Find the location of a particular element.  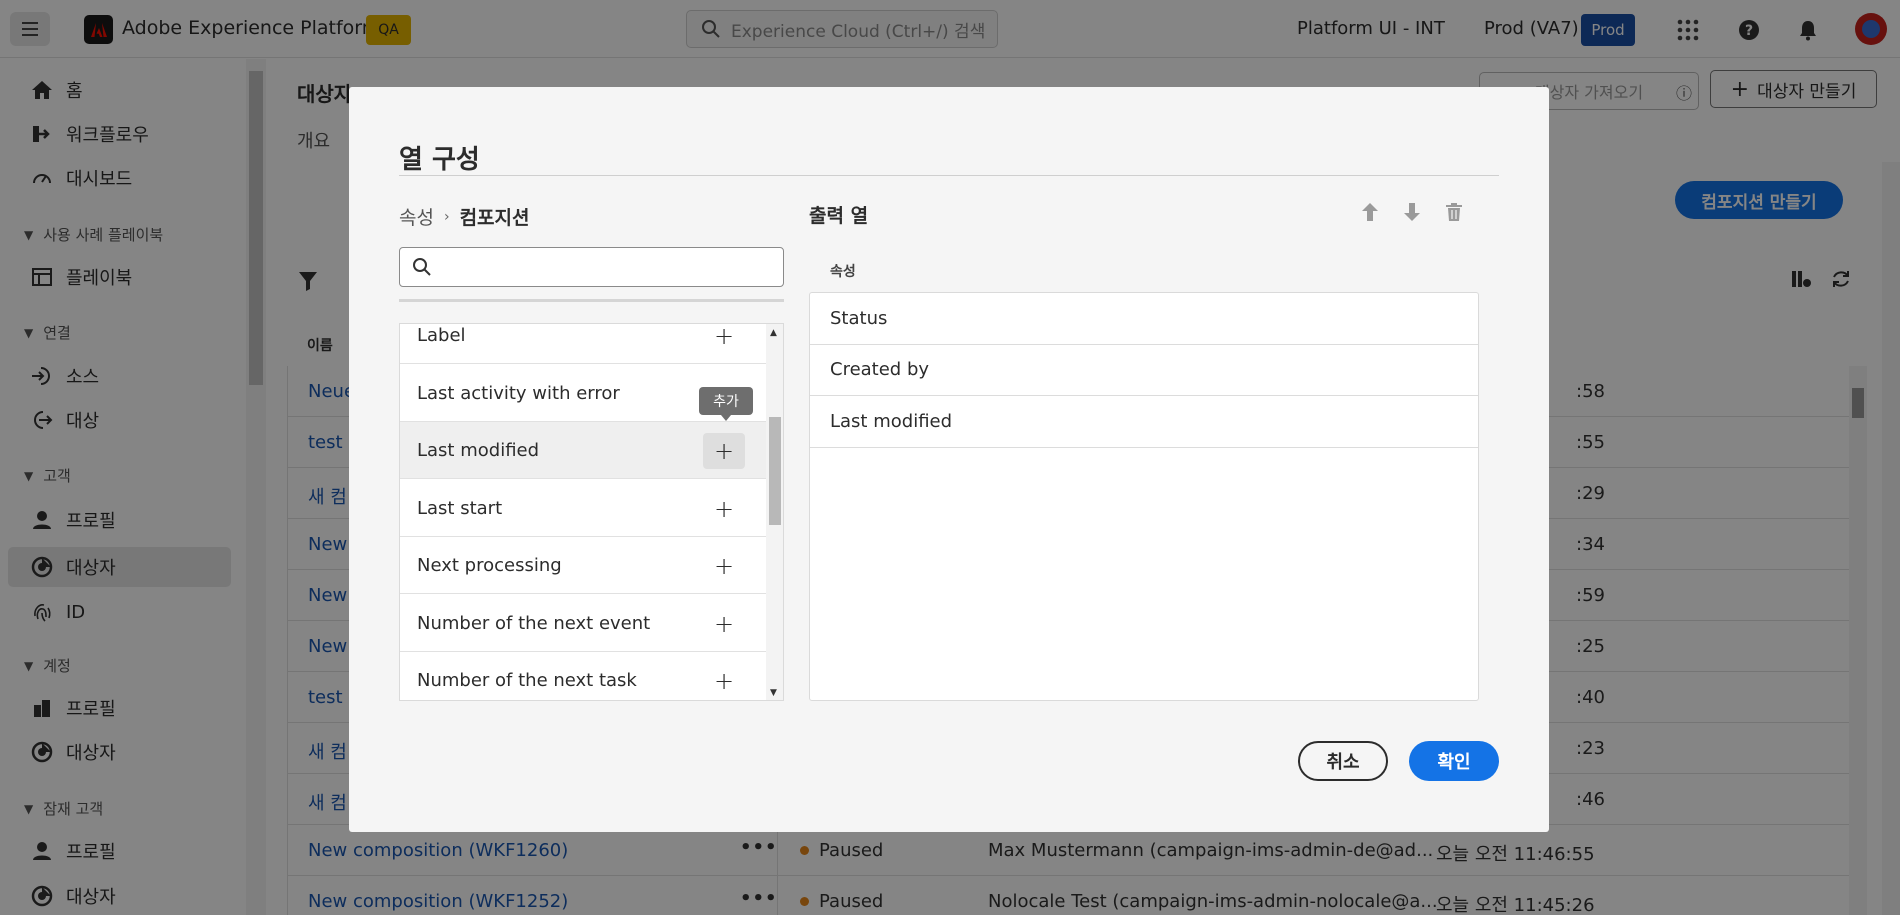

attribute-label: Next processing is located at coordinates (489, 565).